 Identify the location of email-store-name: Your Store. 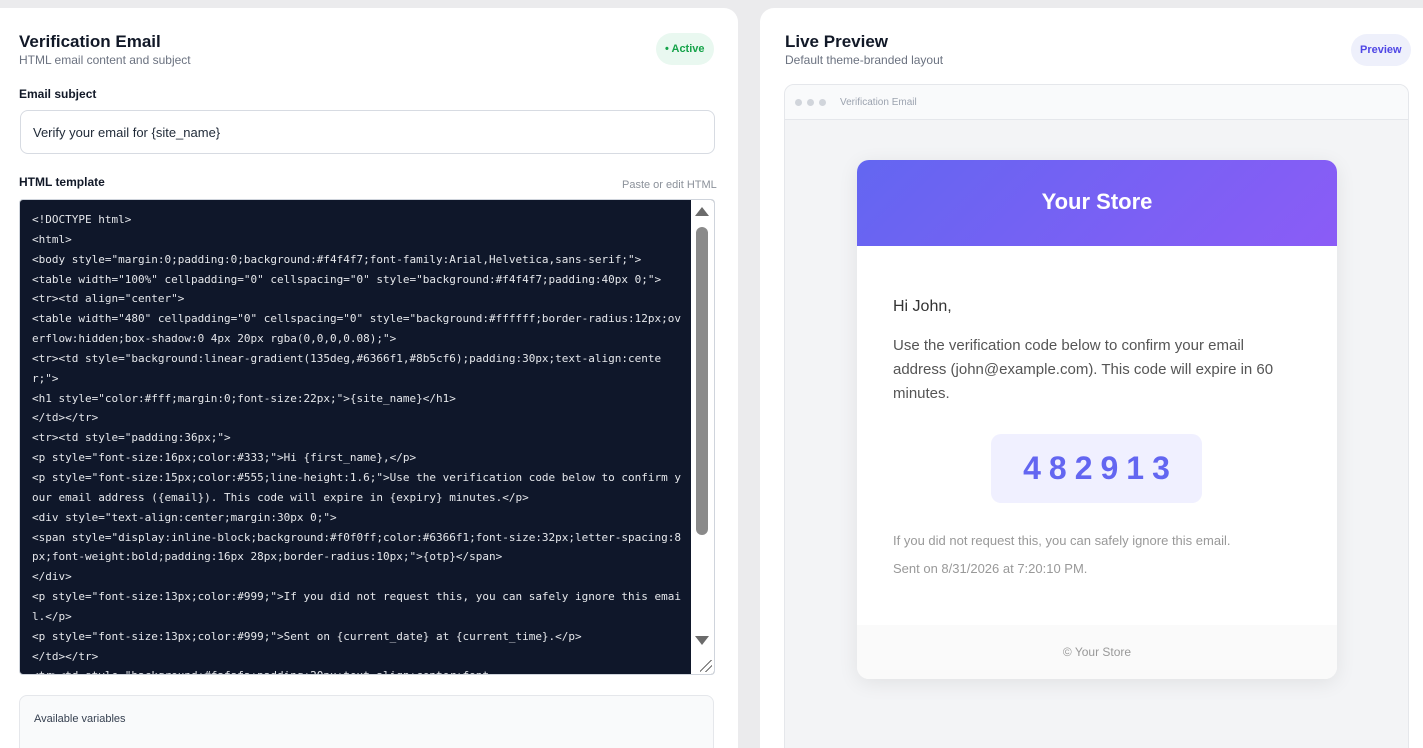
(1097, 201).